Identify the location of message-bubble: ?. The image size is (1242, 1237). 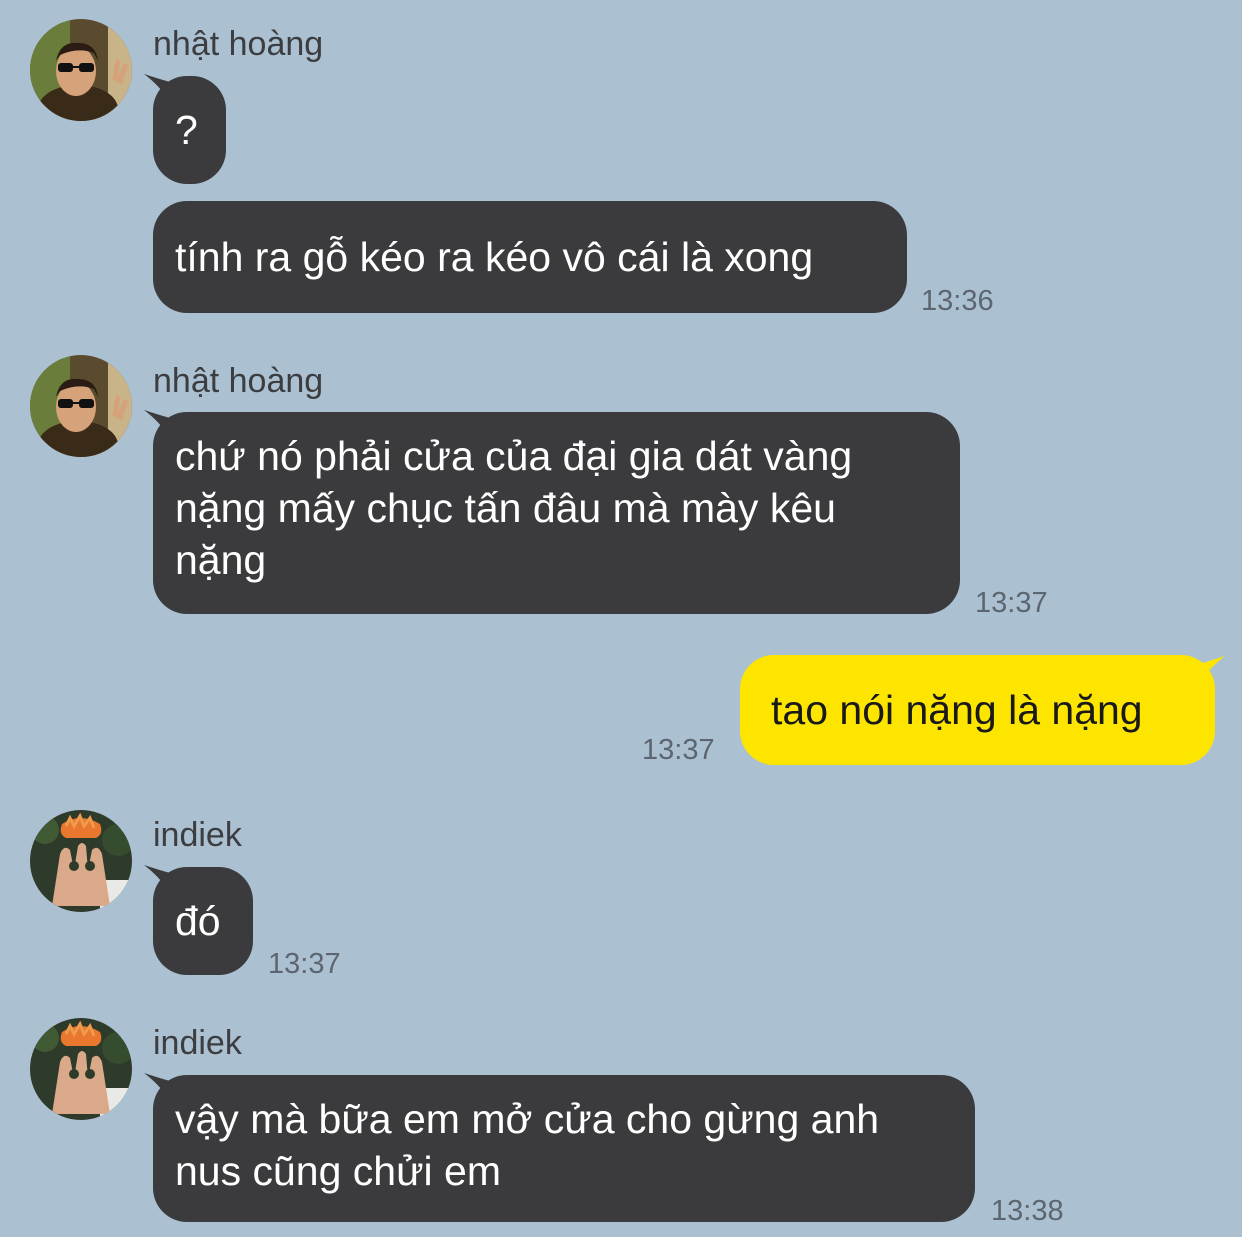
(189, 130).